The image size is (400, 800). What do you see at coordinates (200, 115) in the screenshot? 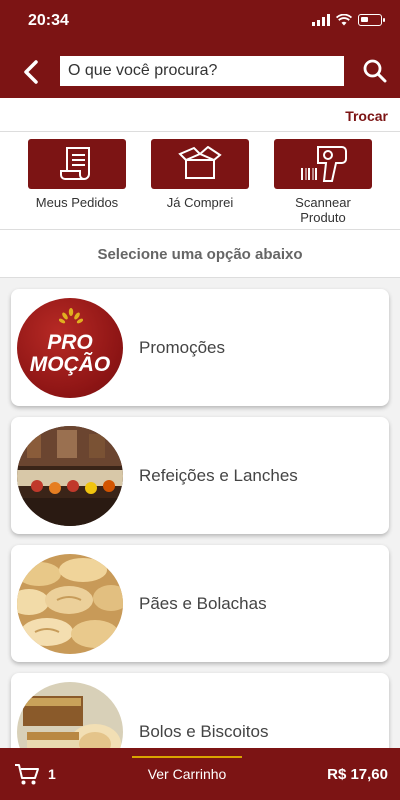
I see `store-bar: Trocar` at bounding box center [200, 115].